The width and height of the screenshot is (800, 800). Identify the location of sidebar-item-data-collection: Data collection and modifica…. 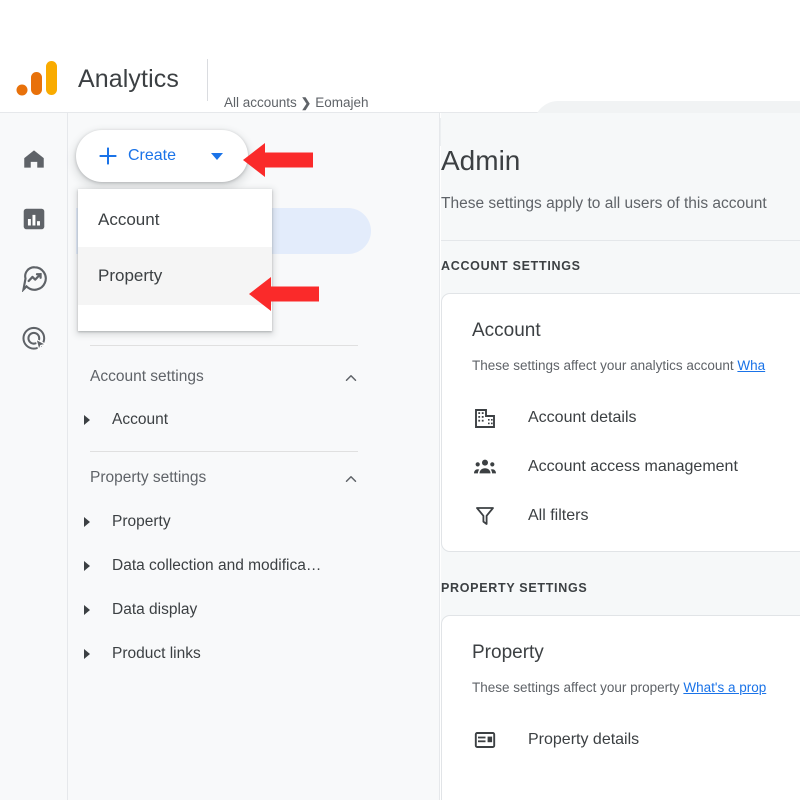
(223, 566).